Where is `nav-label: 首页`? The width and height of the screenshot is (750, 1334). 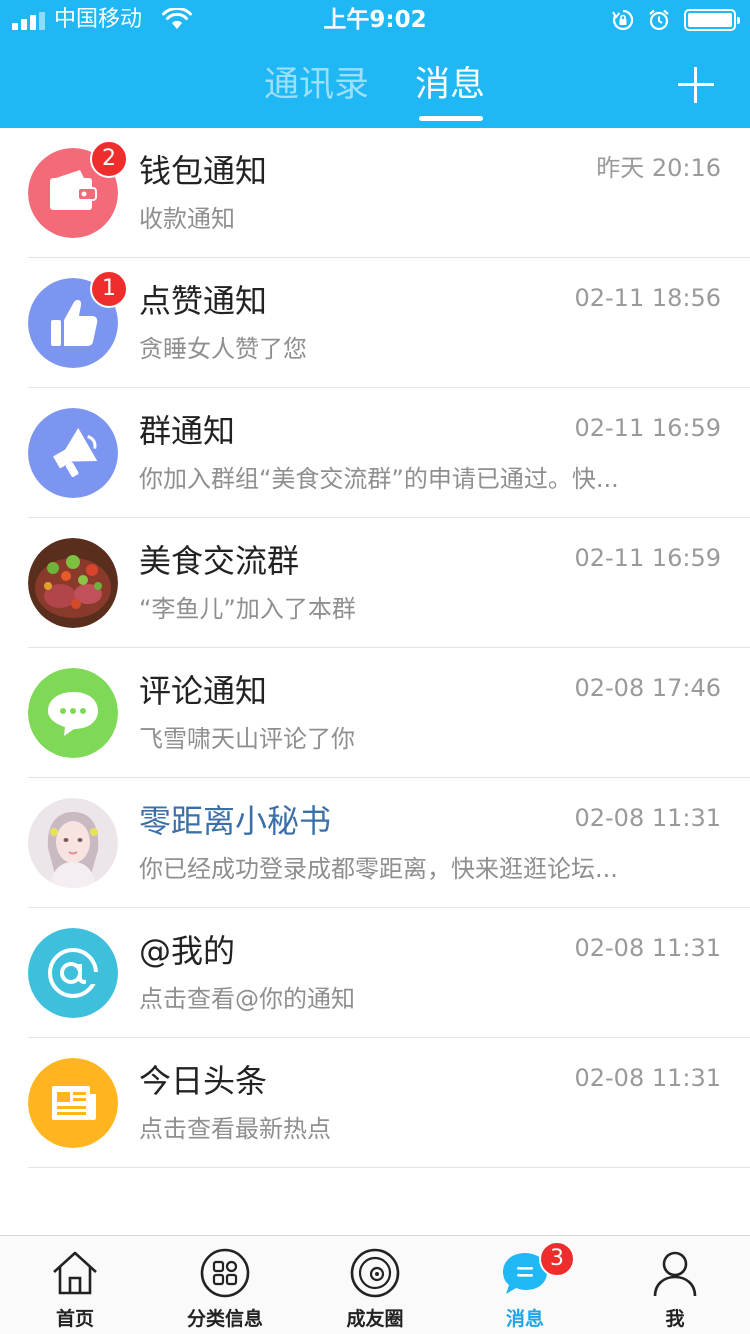 nav-label: 首页 is located at coordinates (74, 1319).